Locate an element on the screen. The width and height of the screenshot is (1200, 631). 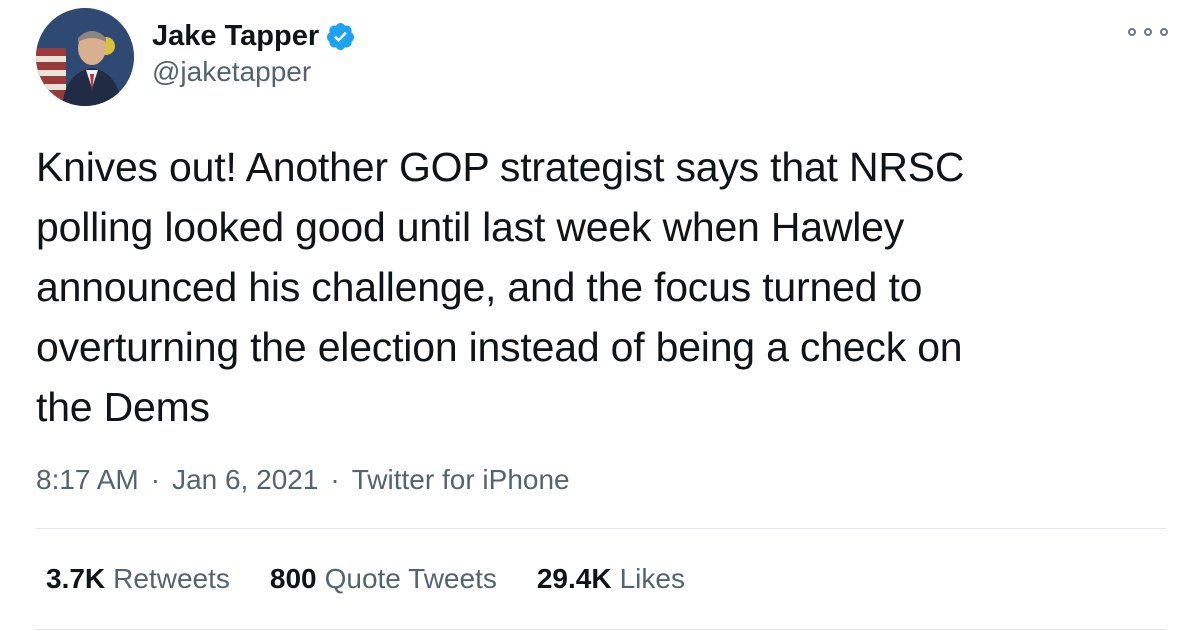
avatar is located at coordinates (85, 57).